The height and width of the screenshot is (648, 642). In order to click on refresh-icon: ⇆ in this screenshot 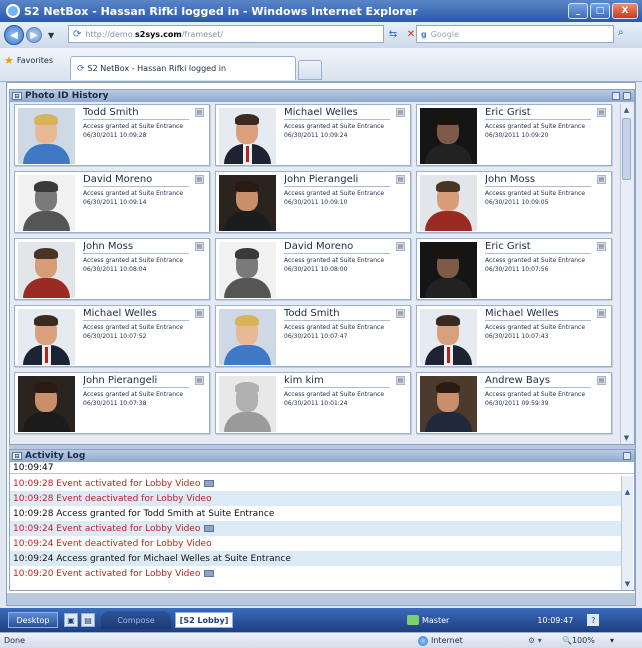, I will do `click(393, 34)`.